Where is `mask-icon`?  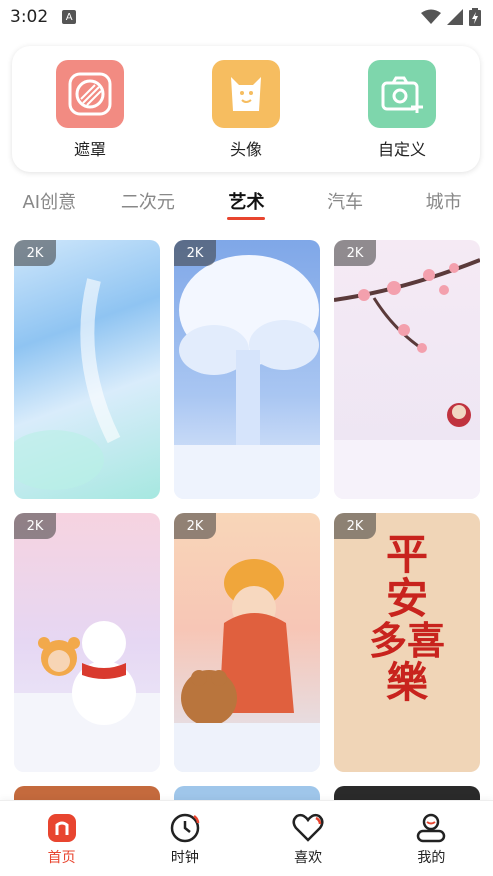 mask-icon is located at coordinates (90, 94).